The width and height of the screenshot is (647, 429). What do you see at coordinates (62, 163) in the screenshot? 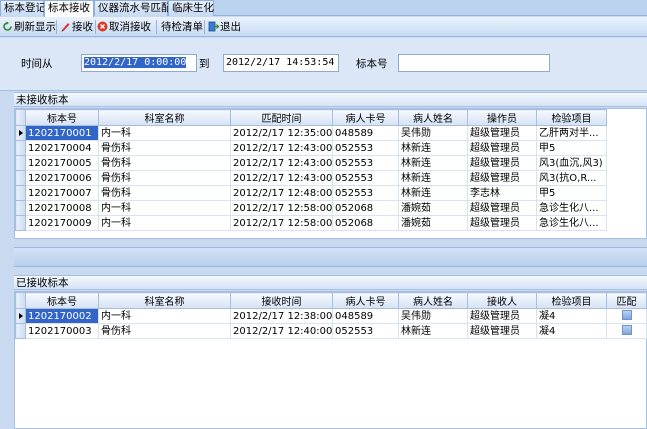
I see `table-cell: 1202170005` at bounding box center [62, 163].